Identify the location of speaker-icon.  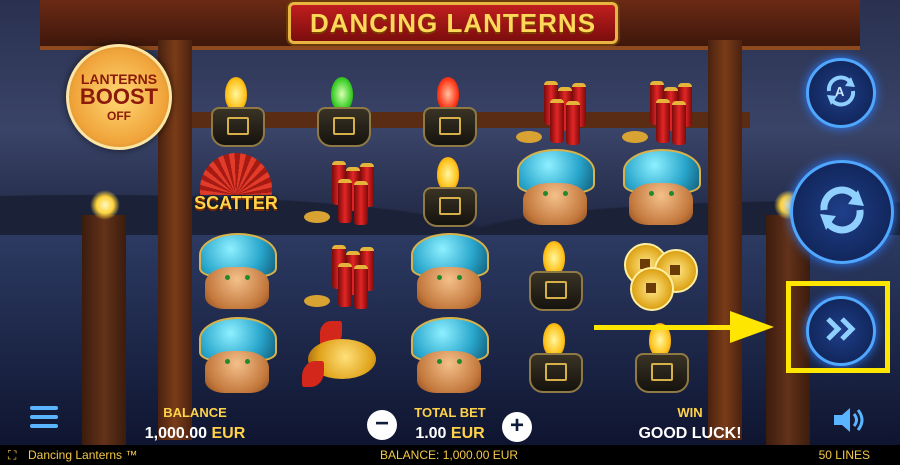
(850, 423).